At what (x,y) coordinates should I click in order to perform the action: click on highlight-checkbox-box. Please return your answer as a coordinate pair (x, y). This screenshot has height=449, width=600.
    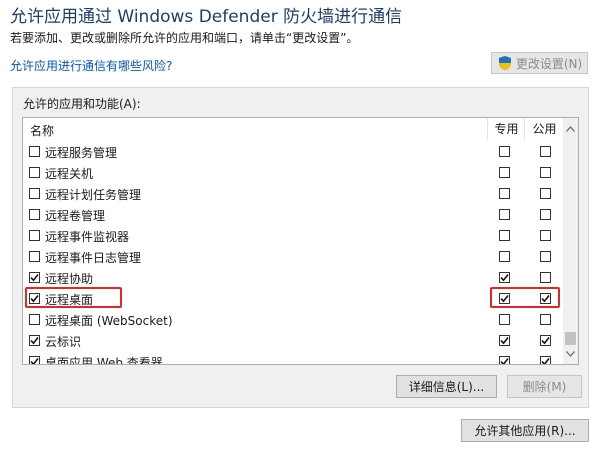
    Looking at the image, I should click on (525, 297).